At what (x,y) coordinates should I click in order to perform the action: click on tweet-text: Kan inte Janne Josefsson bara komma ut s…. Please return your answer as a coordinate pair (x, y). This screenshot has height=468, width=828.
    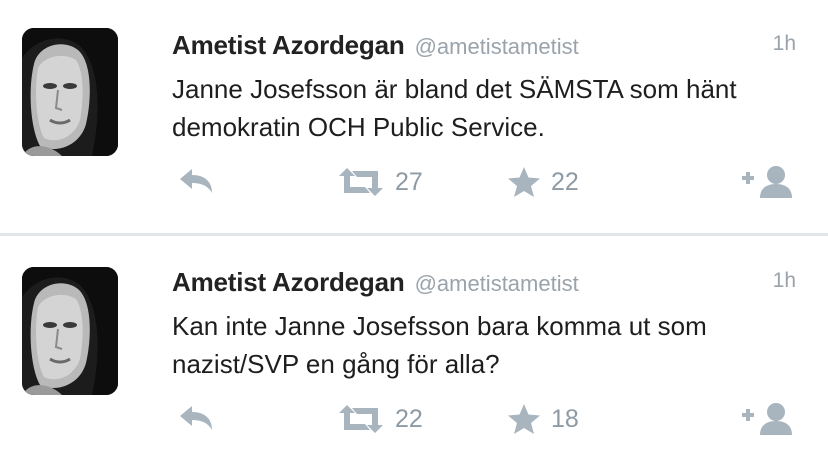
    Looking at the image, I should click on (439, 345).